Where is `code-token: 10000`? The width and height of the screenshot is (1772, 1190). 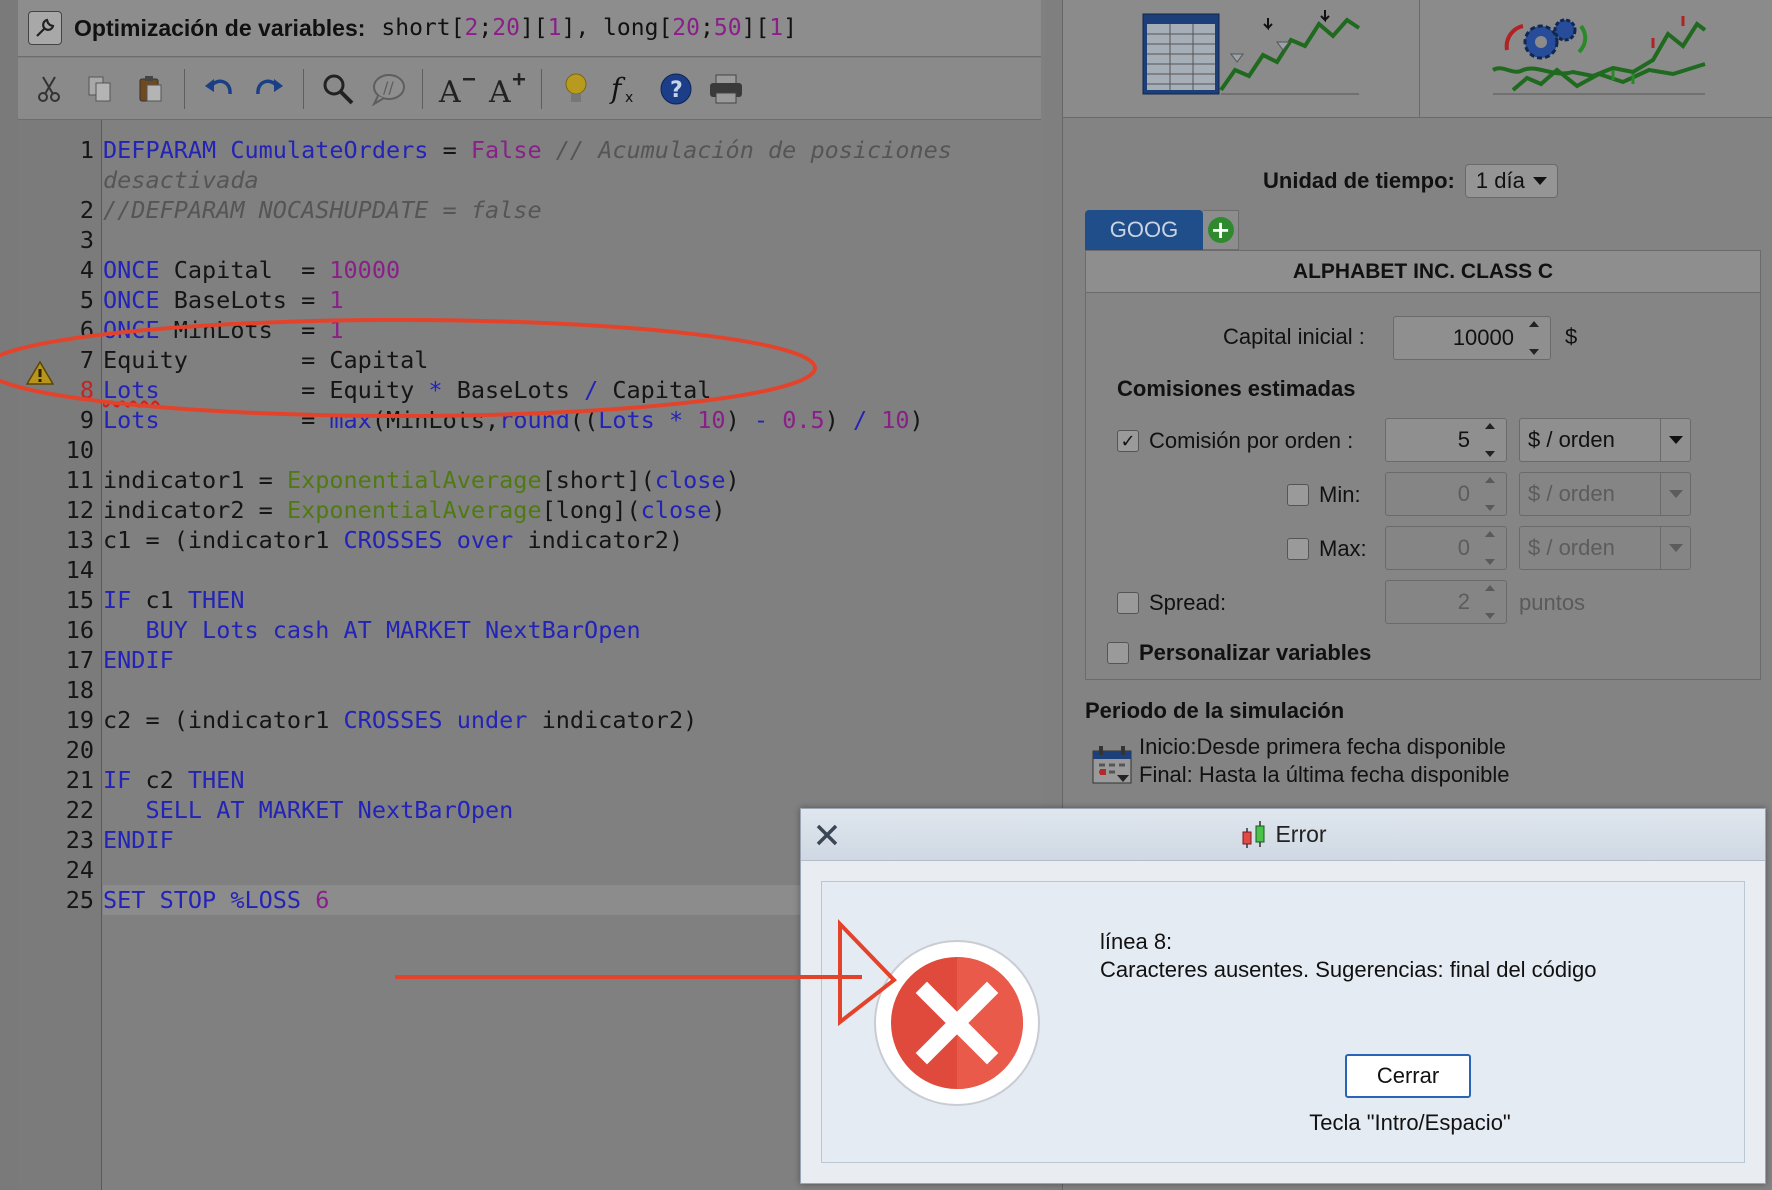 code-token: 10000 is located at coordinates (365, 270).